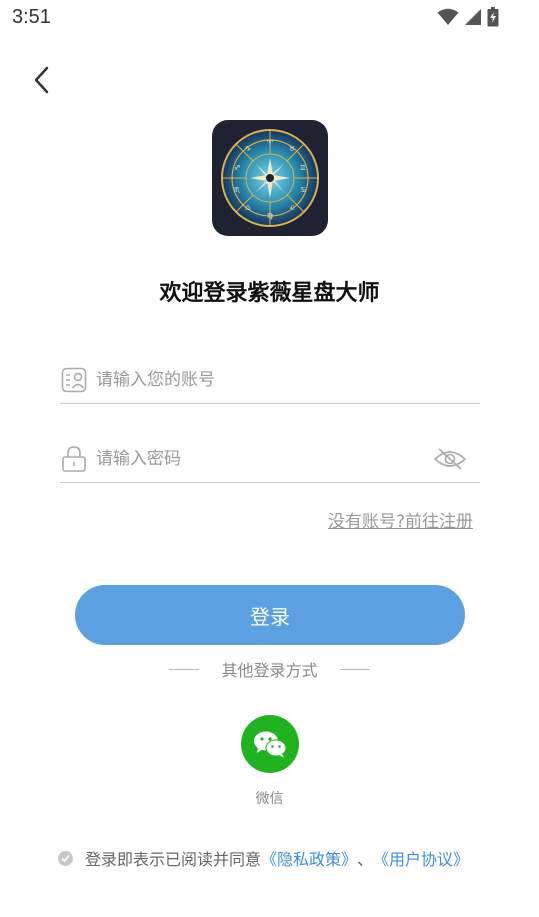 The height and width of the screenshot is (917, 539). I want to click on back-button, so click(42, 80).